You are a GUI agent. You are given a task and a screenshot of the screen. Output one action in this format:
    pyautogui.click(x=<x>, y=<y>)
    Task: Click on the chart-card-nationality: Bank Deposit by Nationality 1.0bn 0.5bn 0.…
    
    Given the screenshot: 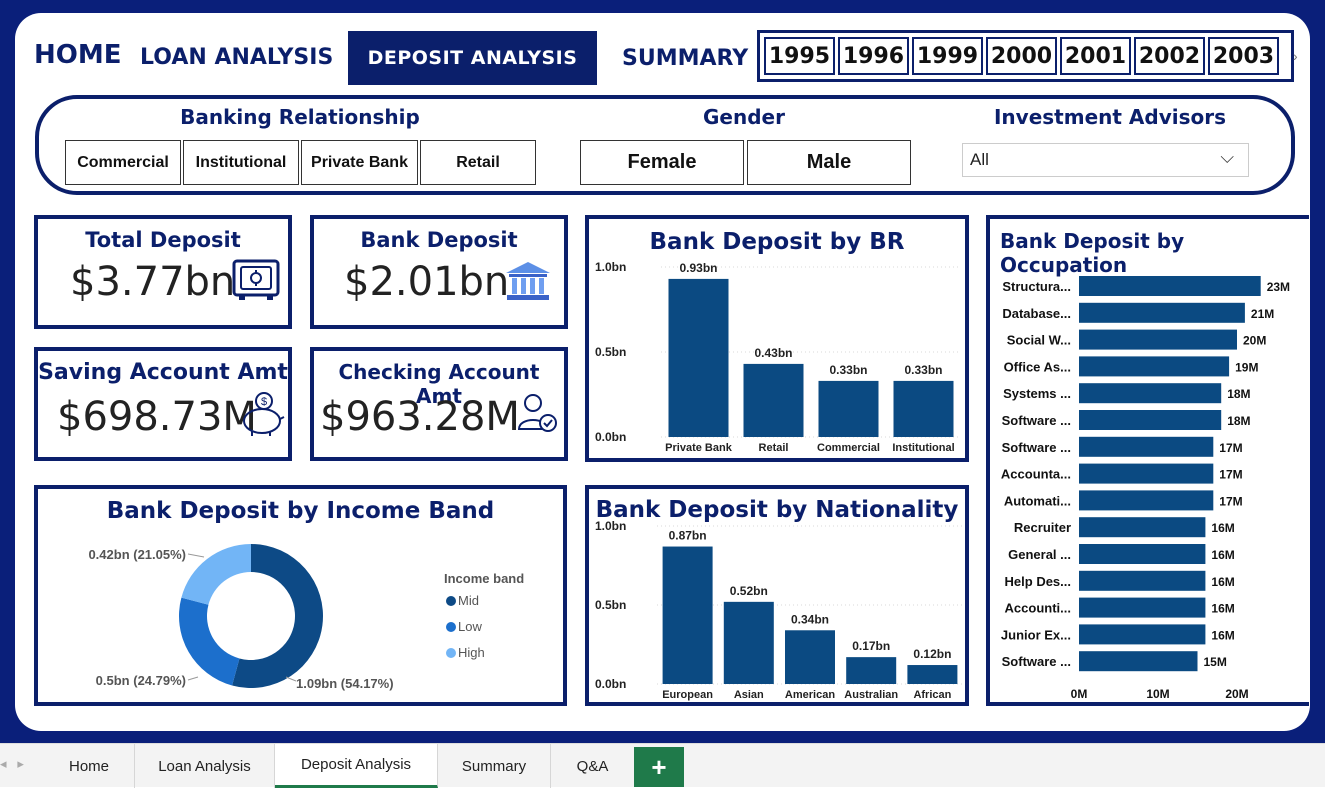 What is the action you would take?
    pyautogui.click(x=777, y=595)
    